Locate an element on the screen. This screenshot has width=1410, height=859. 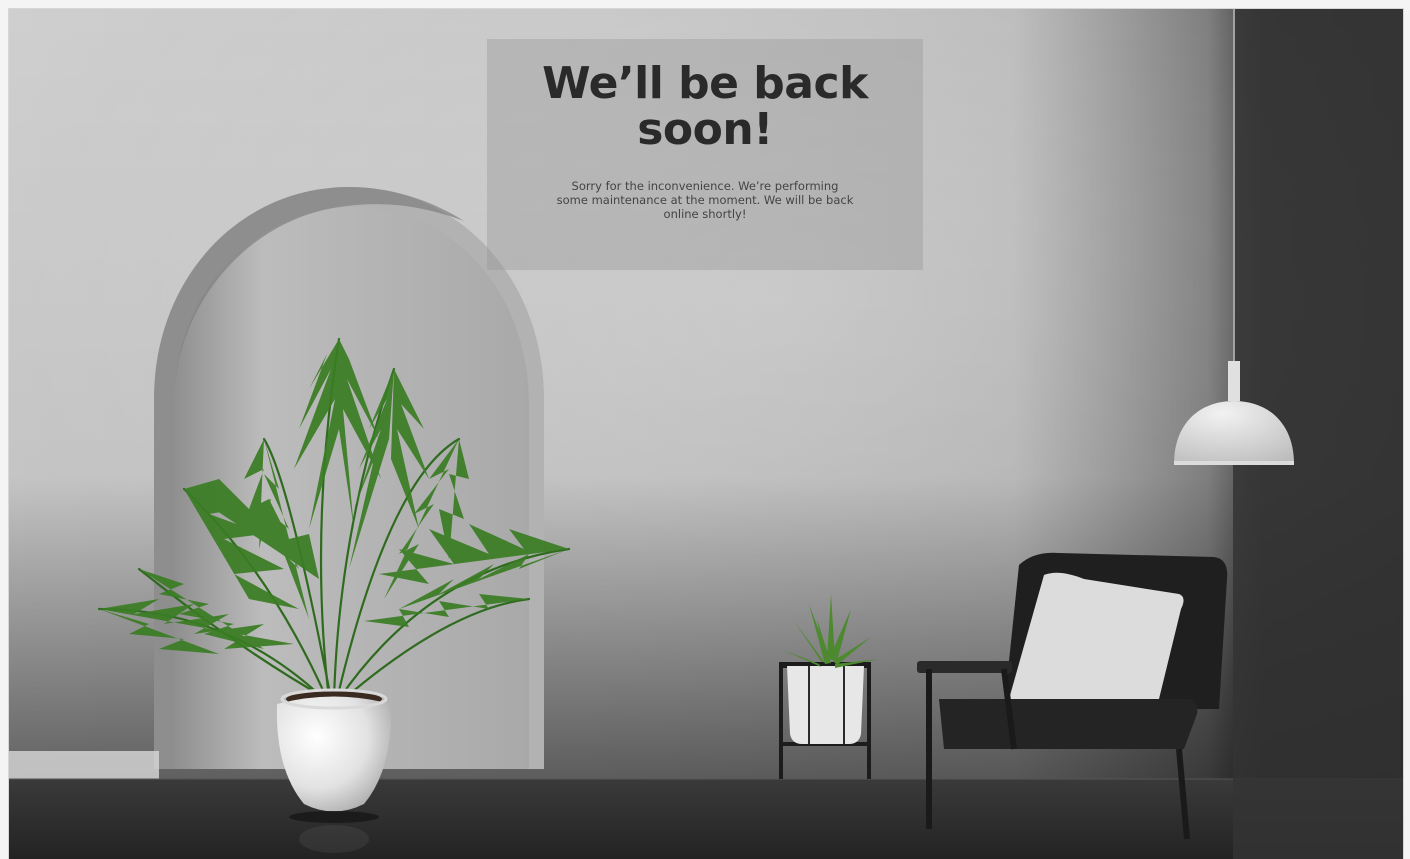
page-title: We’ll be back soon! is located at coordinates (705, 106).